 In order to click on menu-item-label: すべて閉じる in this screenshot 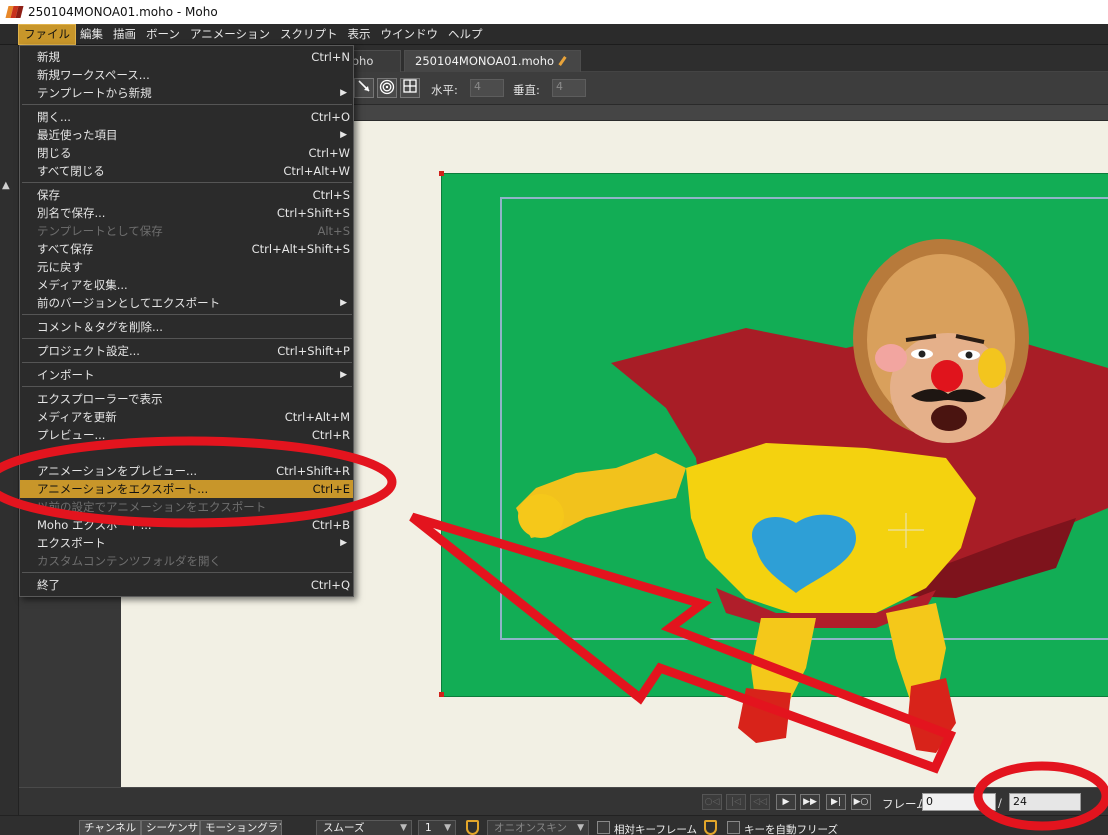, I will do `click(71, 171)`.